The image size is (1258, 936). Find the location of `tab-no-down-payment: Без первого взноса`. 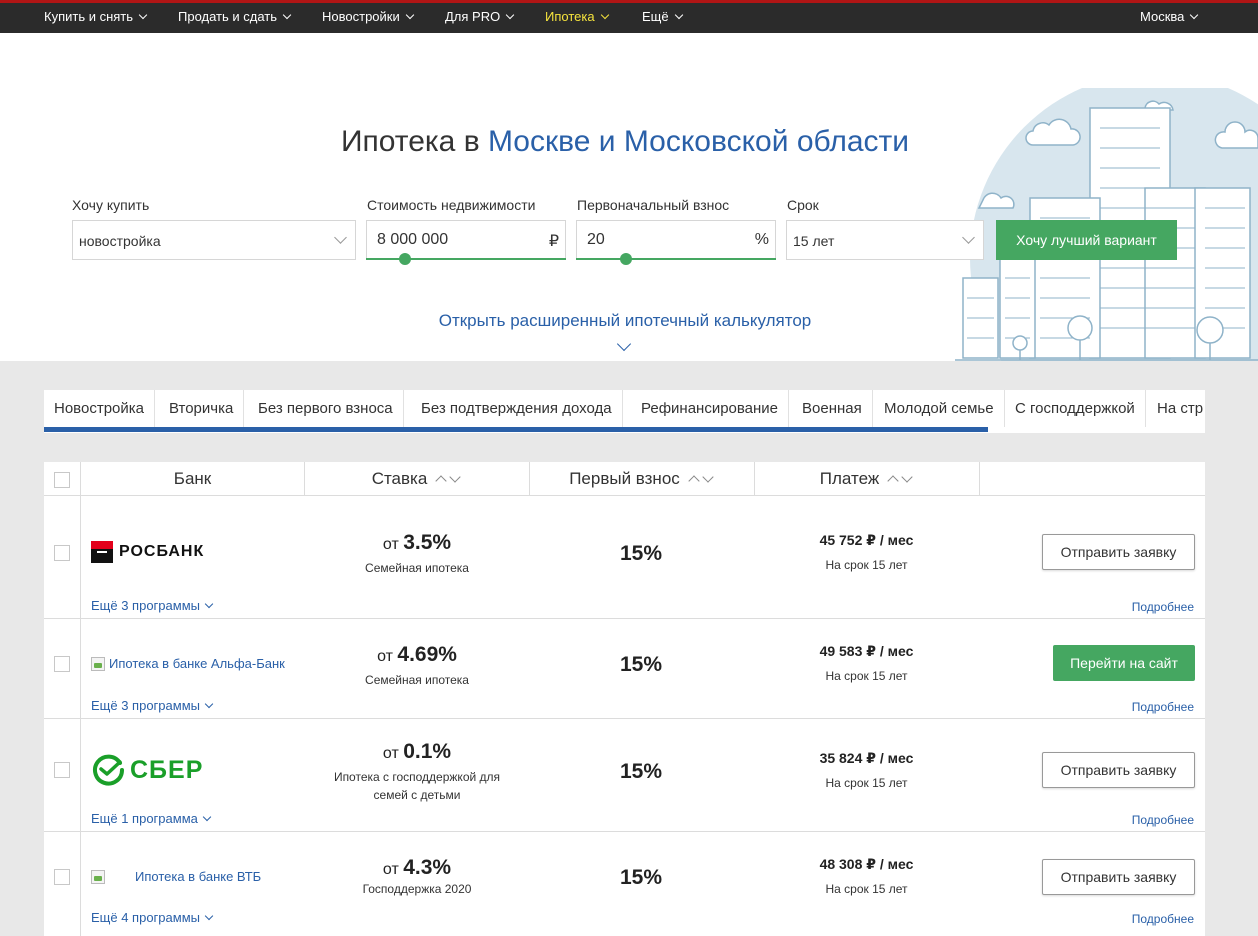

tab-no-down-payment: Без первого взноса is located at coordinates (326, 408).